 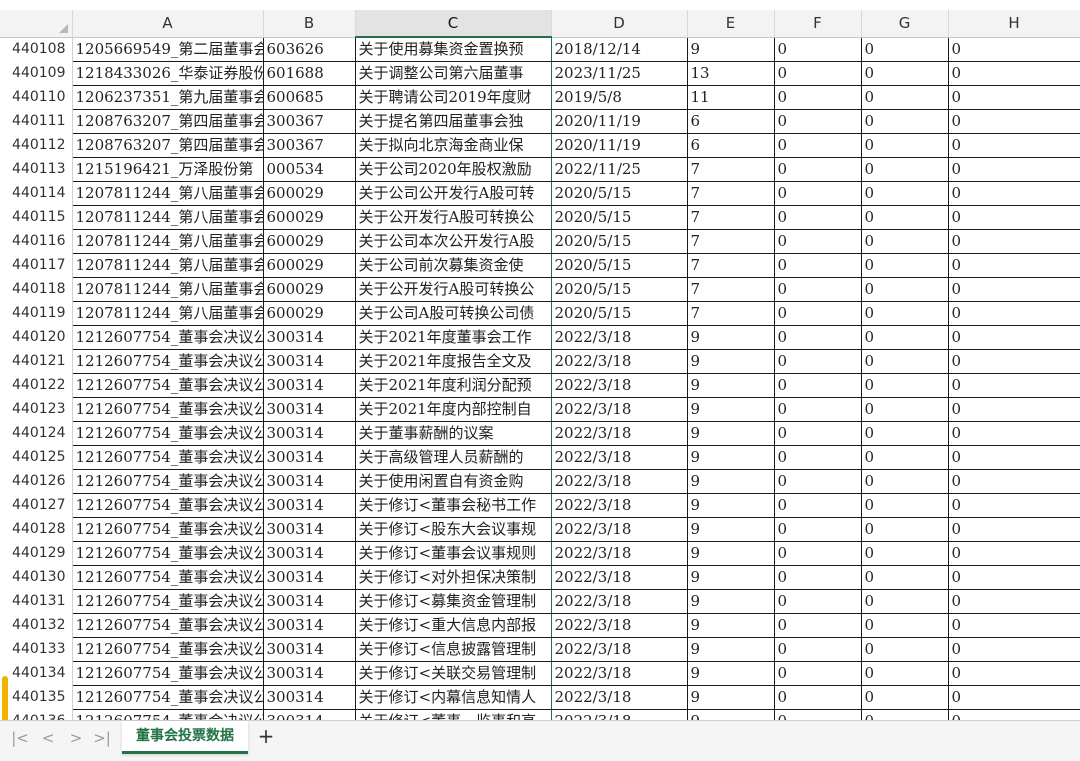 I want to click on row-header: 440118, so click(x=36, y=289).